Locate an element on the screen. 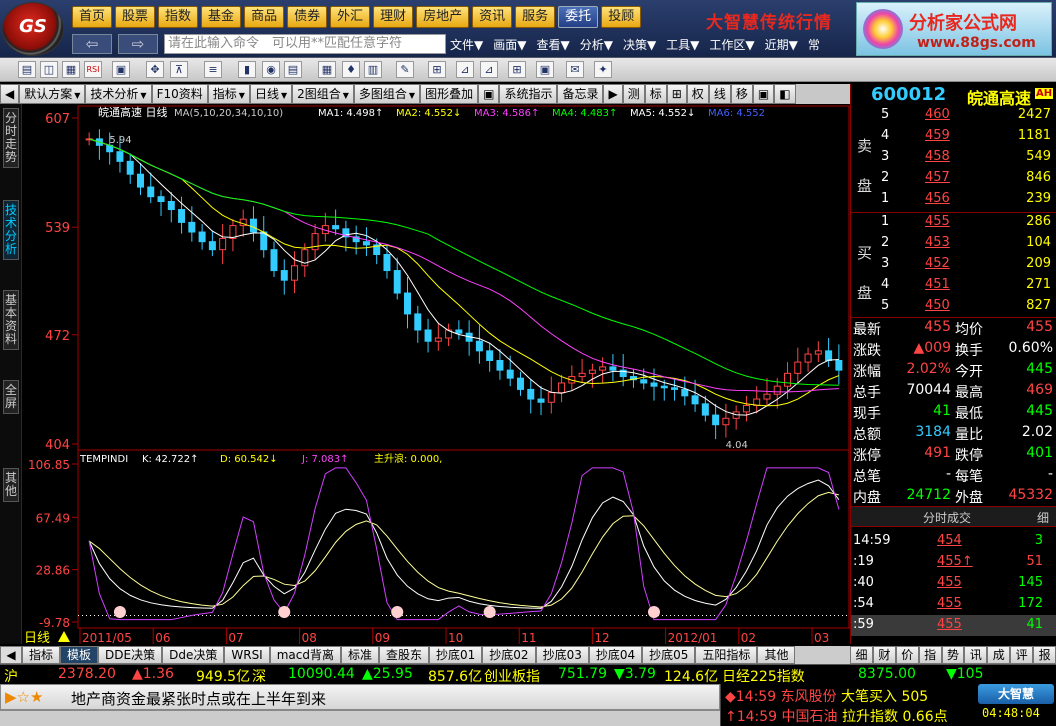 Image resolution: width=1056 pixels, height=726 pixels. alert-row: ↑14:59 中国石油 拉升指数 0.66点 is located at coordinates (836, 716).